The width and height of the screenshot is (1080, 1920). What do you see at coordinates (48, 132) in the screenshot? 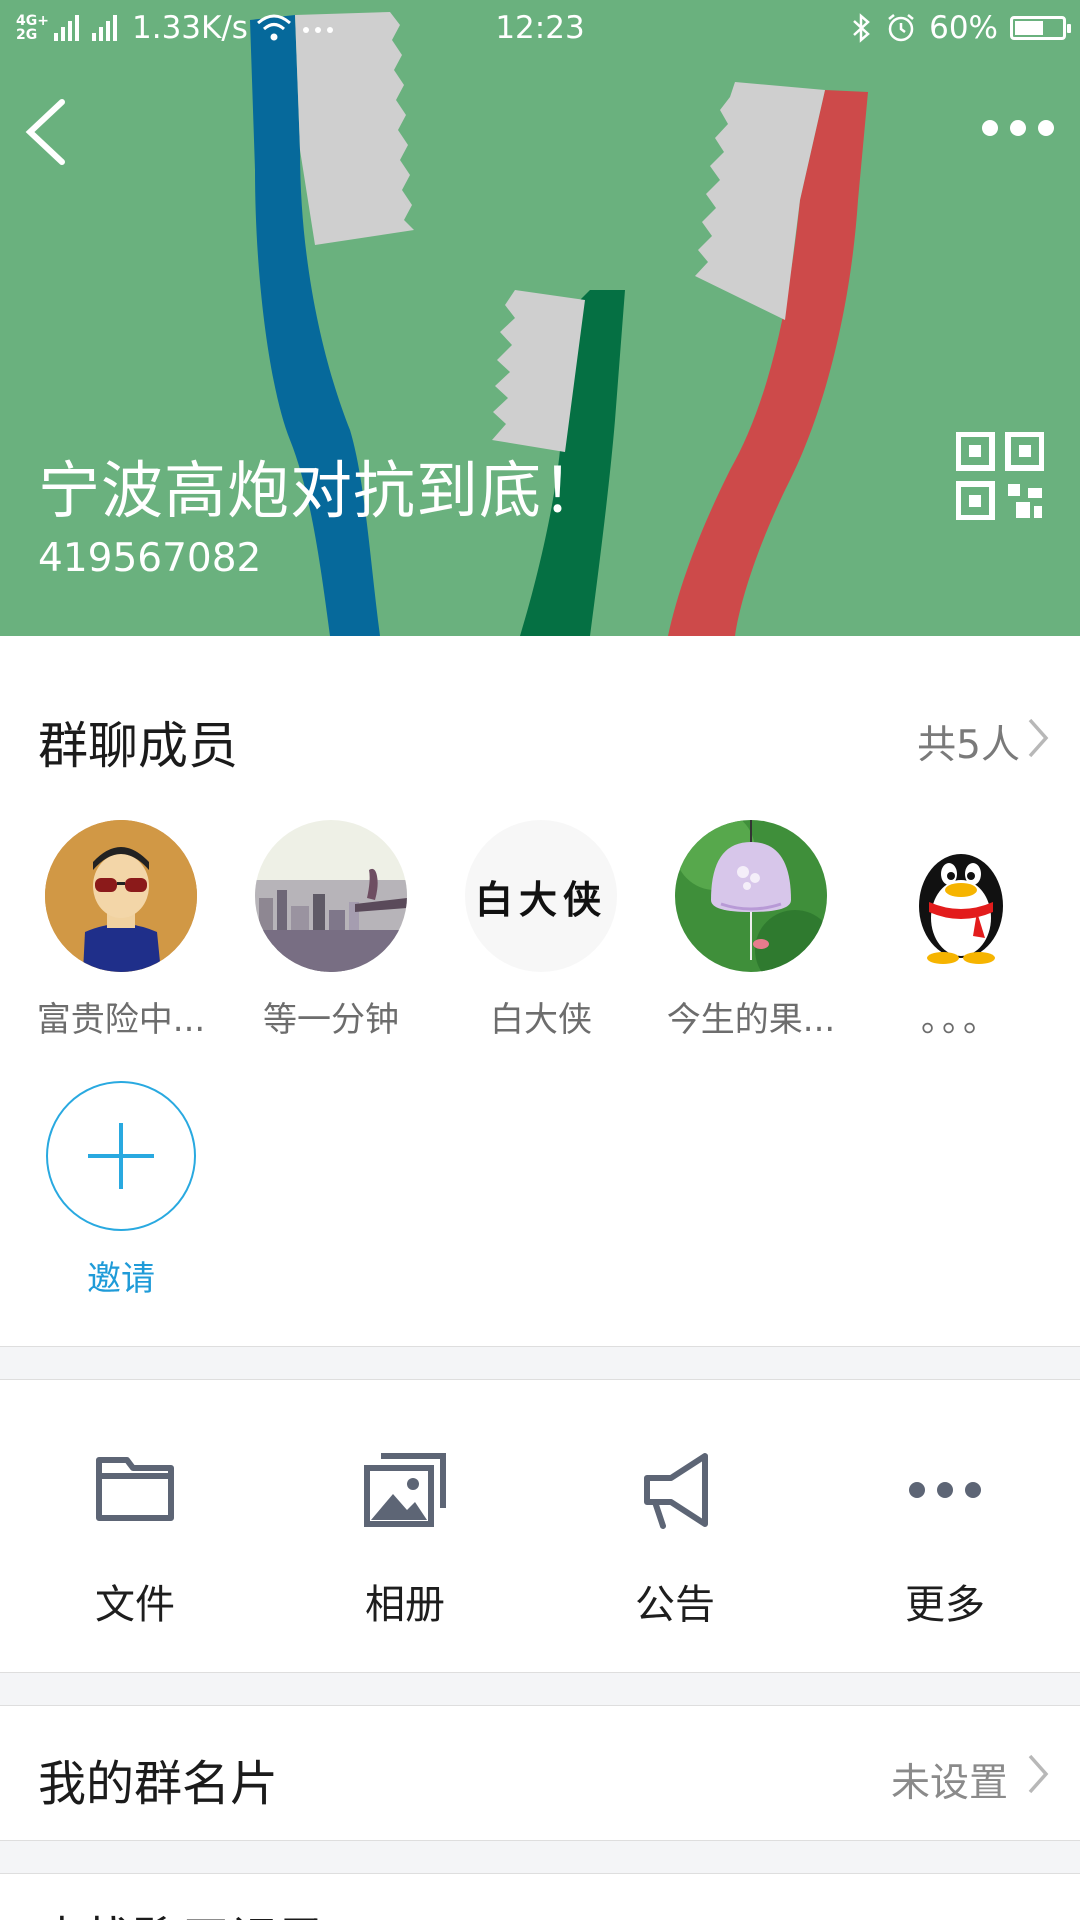
I see `back-arrow-icon` at bounding box center [48, 132].